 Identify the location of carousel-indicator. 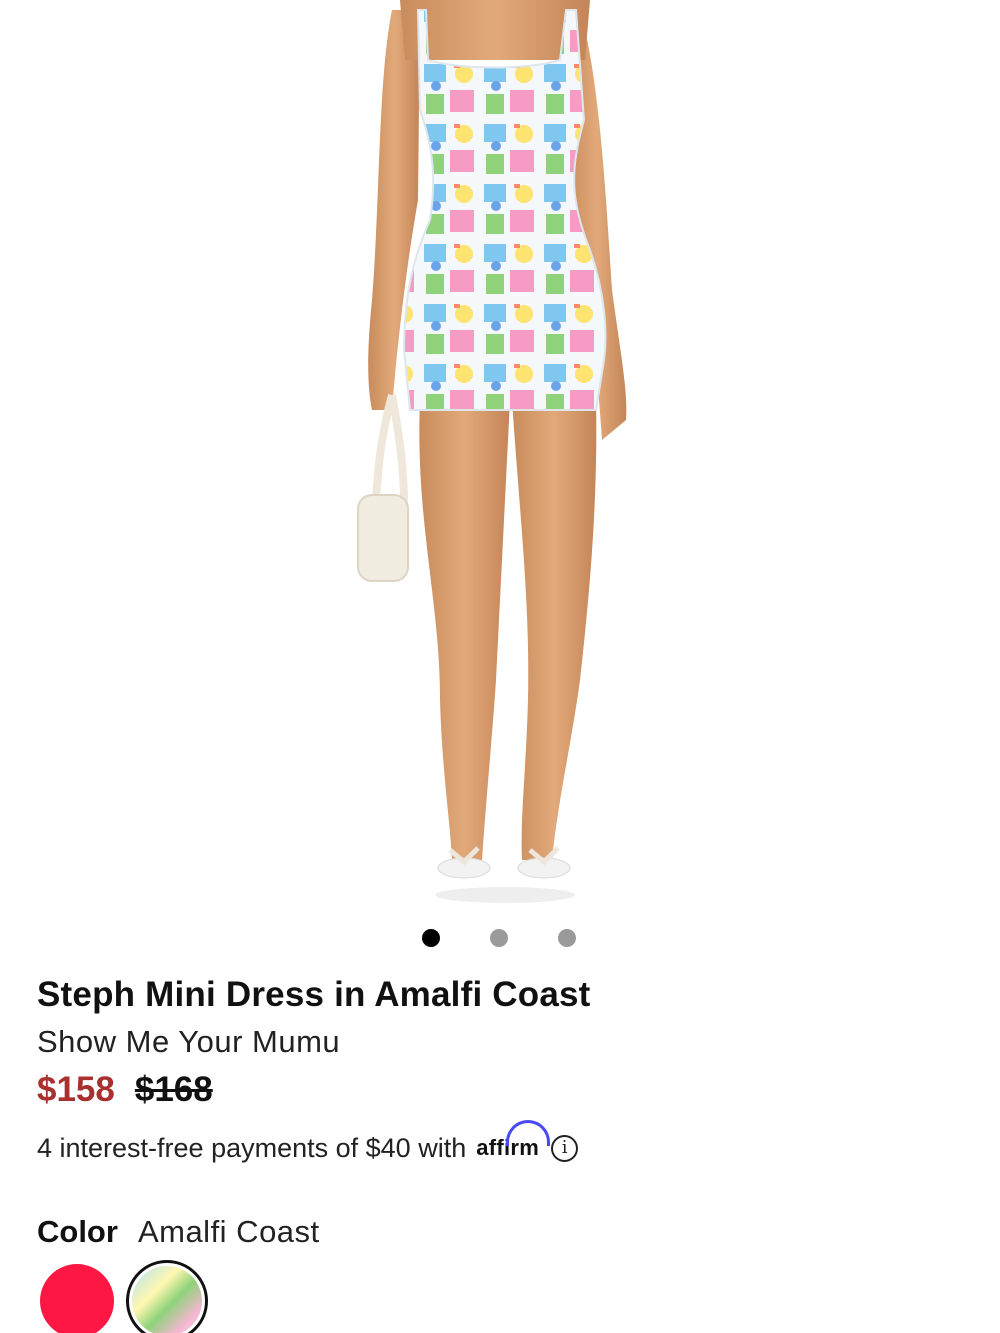
(500, 939).